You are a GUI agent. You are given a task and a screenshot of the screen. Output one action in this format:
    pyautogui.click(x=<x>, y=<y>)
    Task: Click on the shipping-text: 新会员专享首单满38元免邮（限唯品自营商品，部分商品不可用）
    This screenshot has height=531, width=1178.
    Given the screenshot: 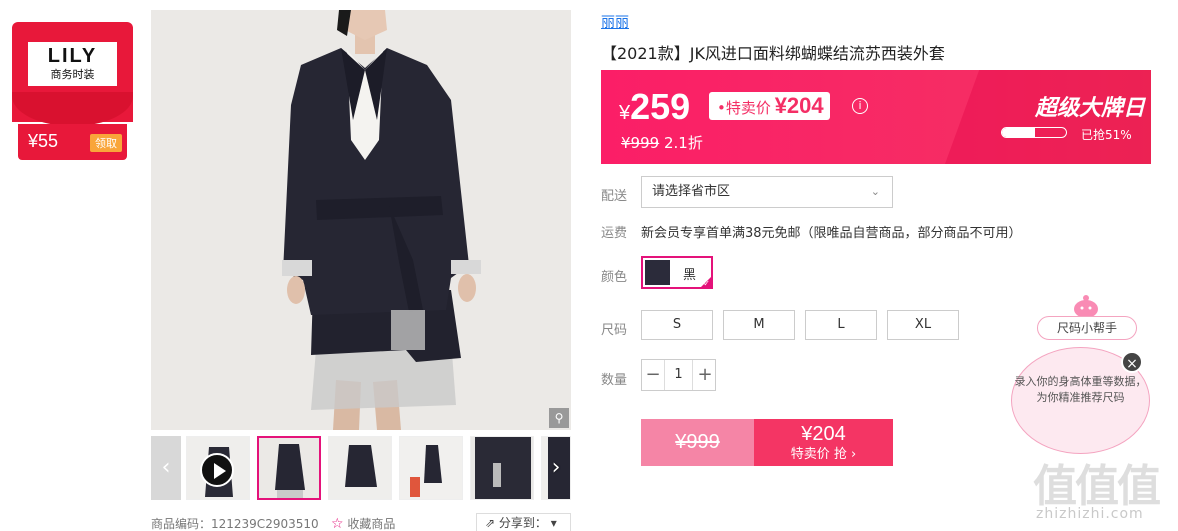 What is the action you would take?
    pyautogui.click(x=831, y=233)
    